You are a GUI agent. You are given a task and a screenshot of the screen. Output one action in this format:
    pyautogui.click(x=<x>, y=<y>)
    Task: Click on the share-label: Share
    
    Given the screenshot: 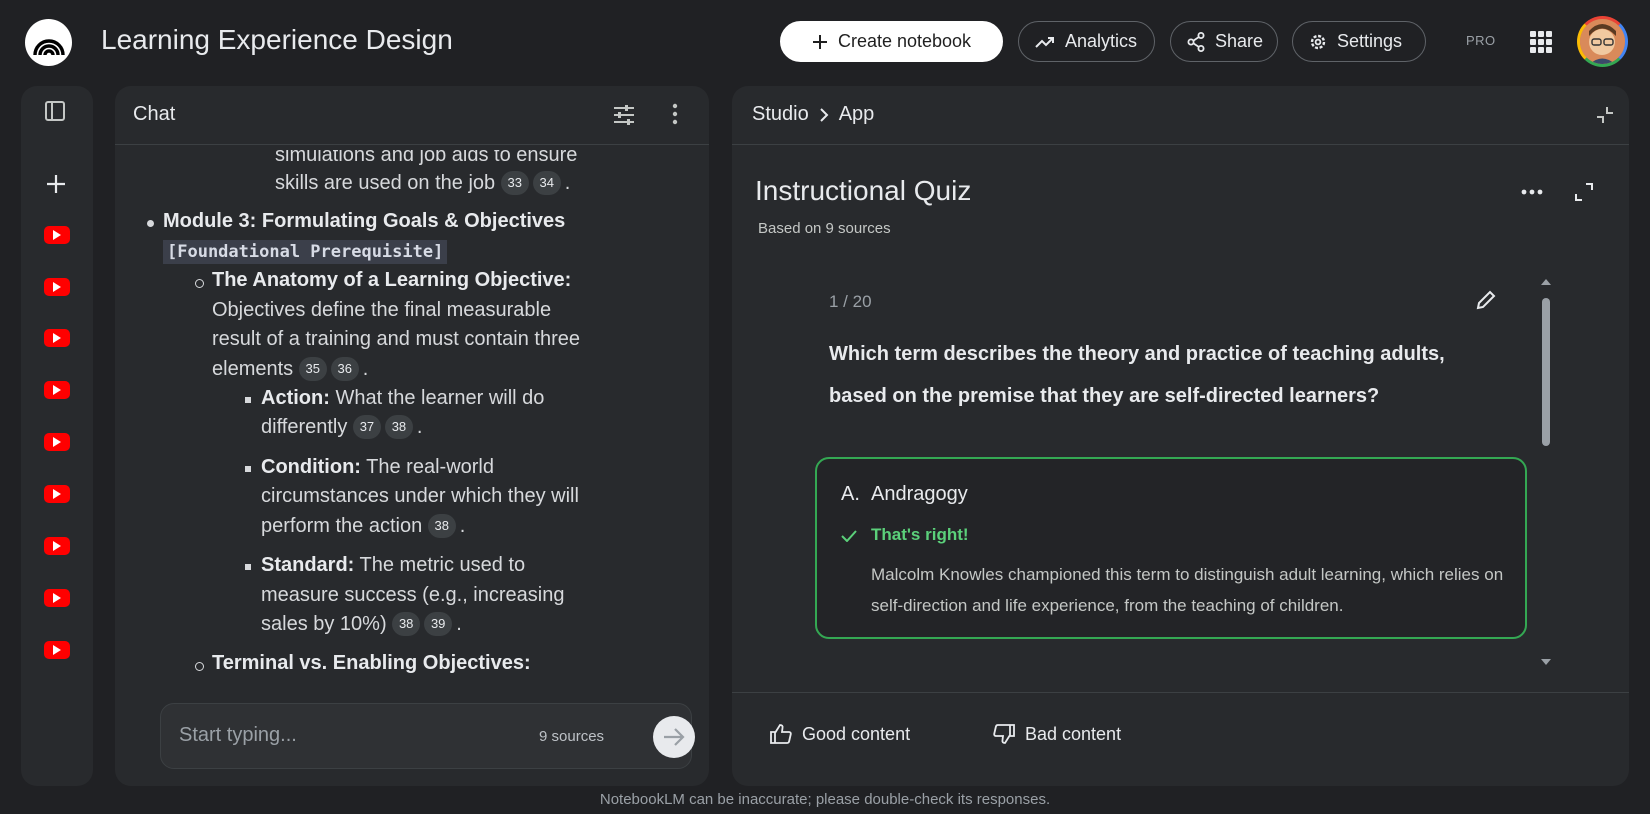 What is the action you would take?
    pyautogui.click(x=1239, y=41)
    